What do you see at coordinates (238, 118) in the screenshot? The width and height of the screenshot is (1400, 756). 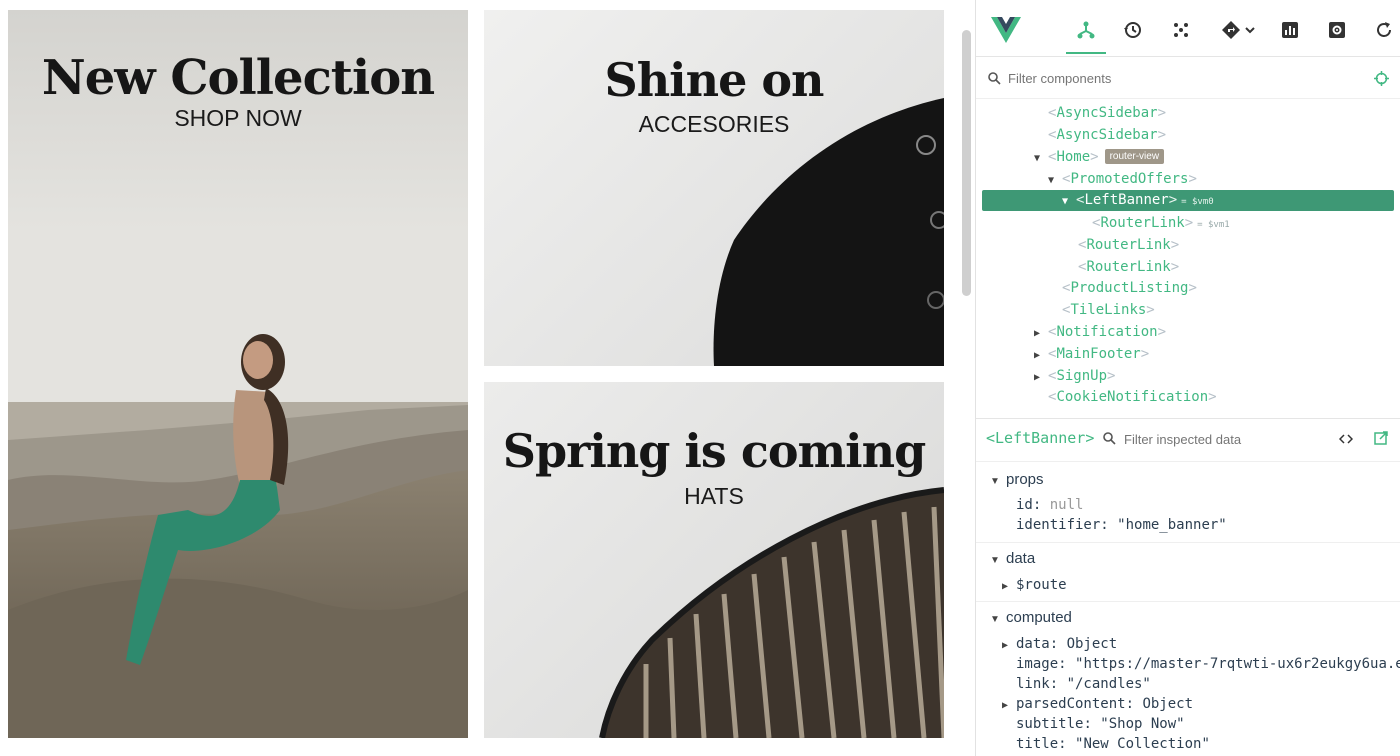 I see `banner-subtitle: SHOP NOW` at bounding box center [238, 118].